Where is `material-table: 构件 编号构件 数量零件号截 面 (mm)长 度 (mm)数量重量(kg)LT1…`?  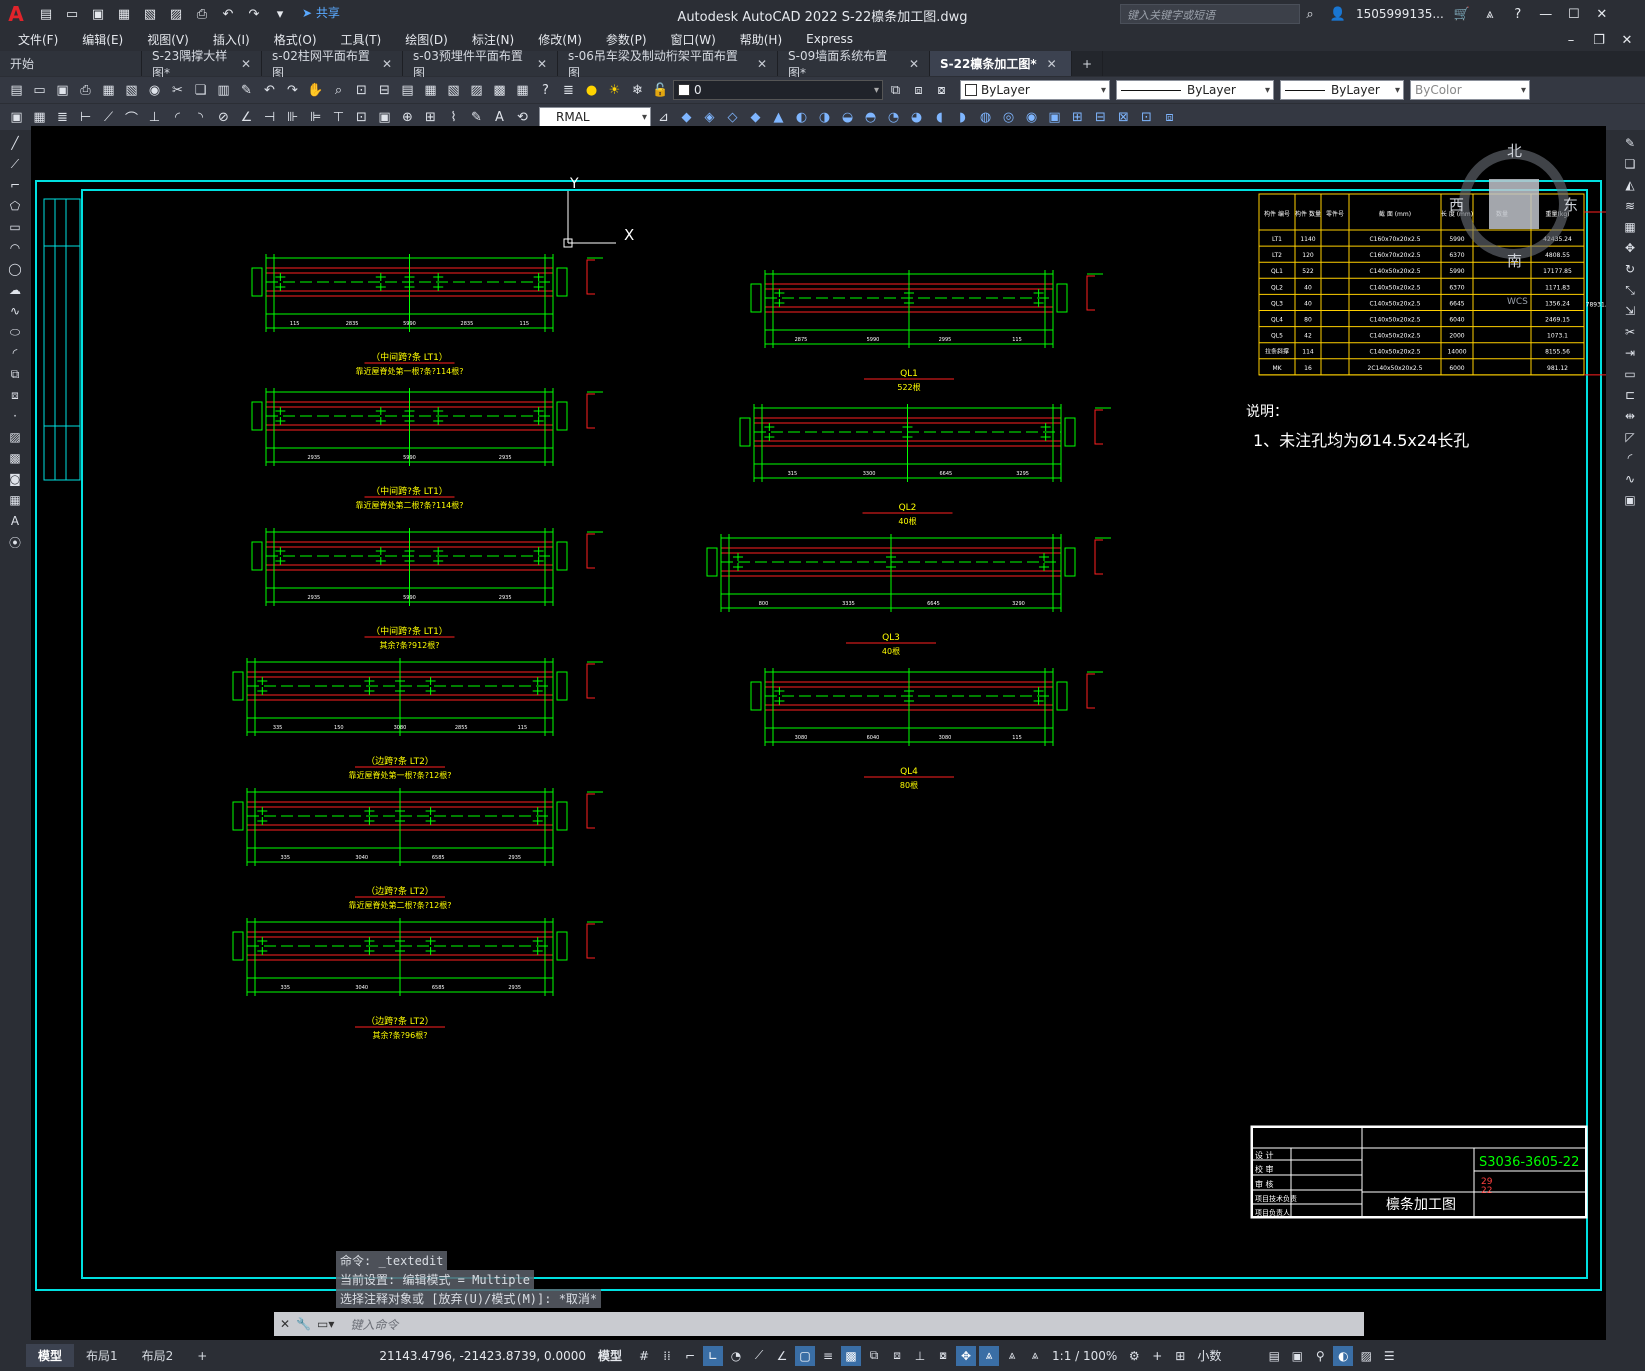
material-table: 构件 编号构件 数量零件号截 面 (mm)长 度 (mm)数量重量(kg)LT1… is located at coordinates (1436, 284).